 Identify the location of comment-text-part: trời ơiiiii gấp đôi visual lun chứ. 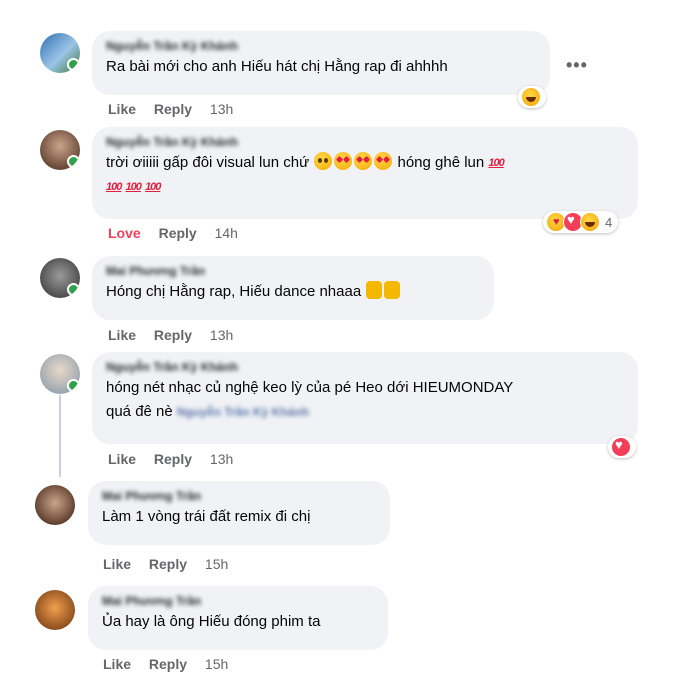
(208, 162).